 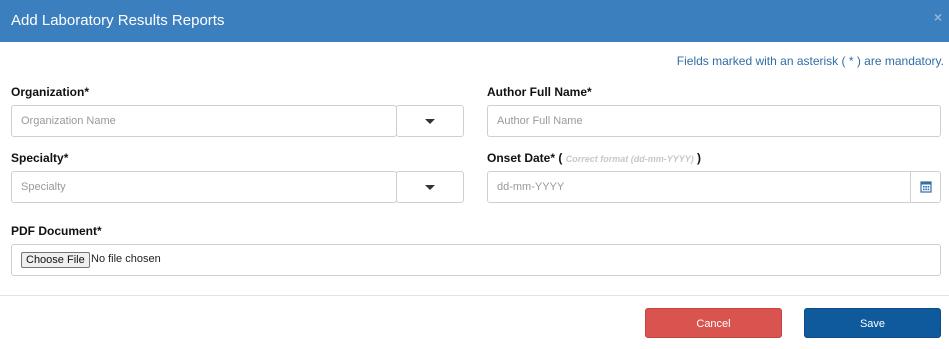 I want to click on onset-date-placeholder: dd-mm-YYYY, so click(x=531, y=187).